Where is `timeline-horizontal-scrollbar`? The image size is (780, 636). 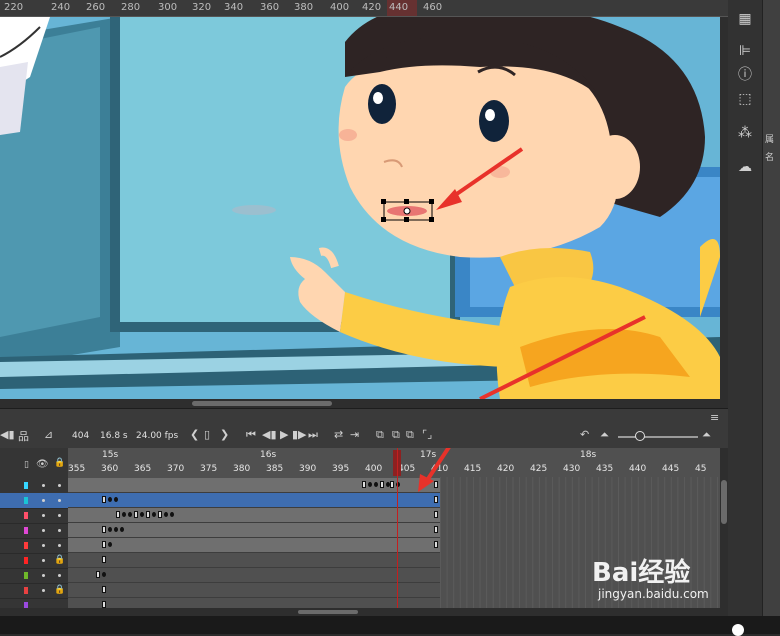 timeline-horizontal-scrollbar is located at coordinates (364, 612).